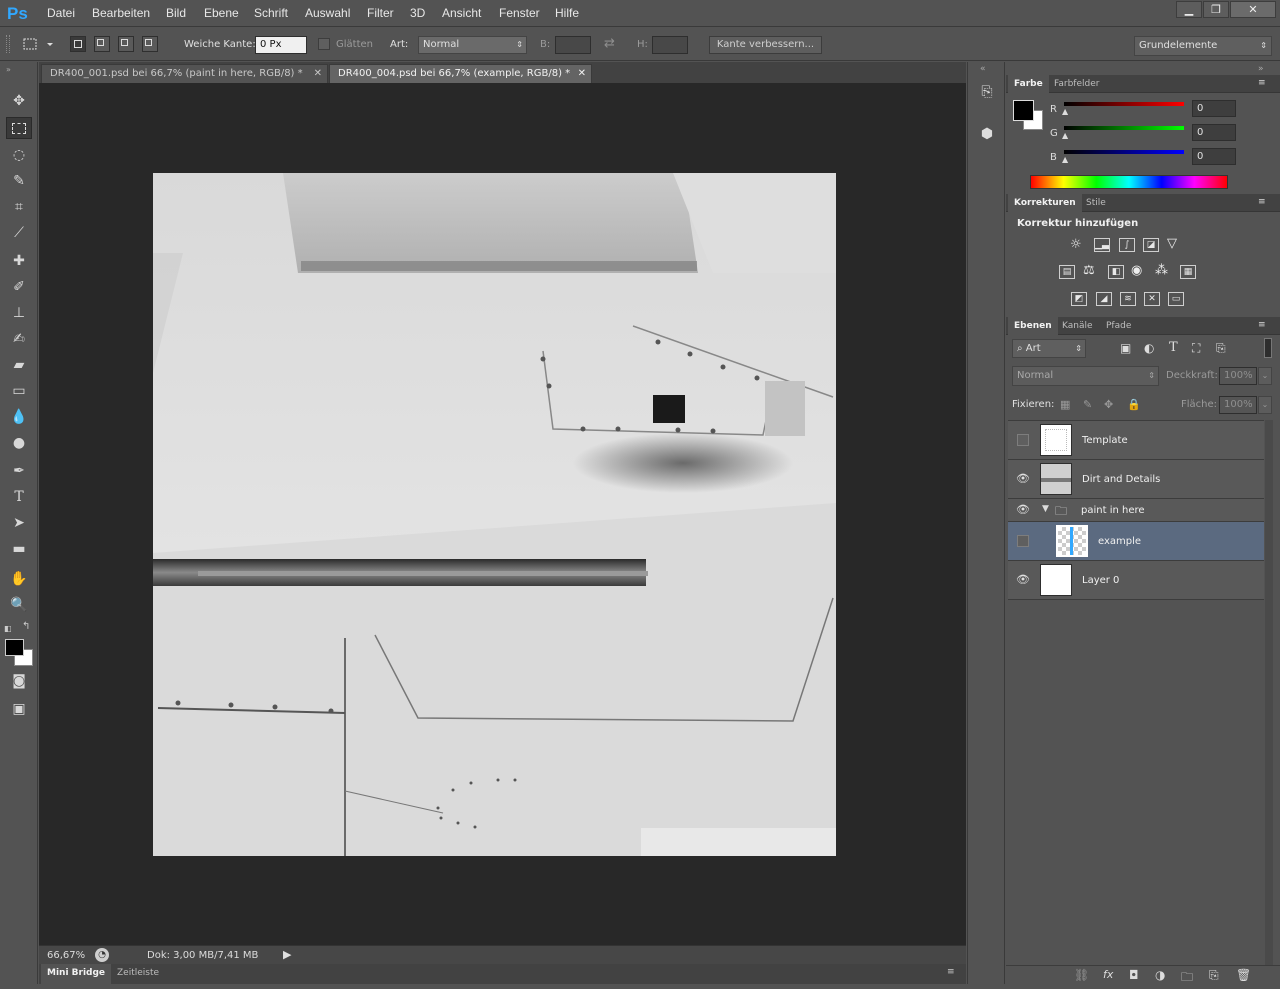 The image size is (1280, 989). I want to click on gradient-tool-icon: ▭, so click(19, 391).